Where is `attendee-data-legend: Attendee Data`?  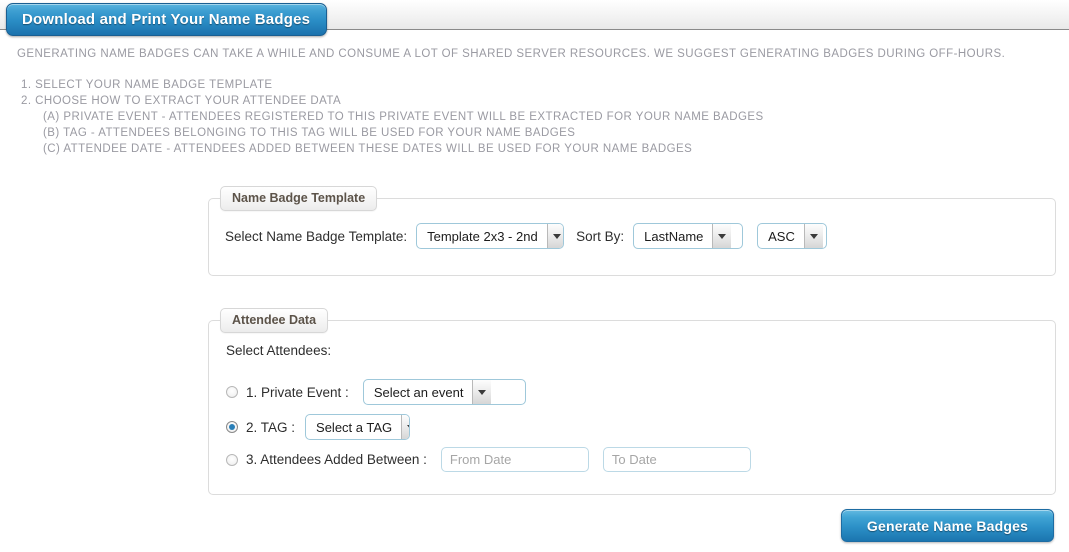 attendee-data-legend: Attendee Data is located at coordinates (274, 320).